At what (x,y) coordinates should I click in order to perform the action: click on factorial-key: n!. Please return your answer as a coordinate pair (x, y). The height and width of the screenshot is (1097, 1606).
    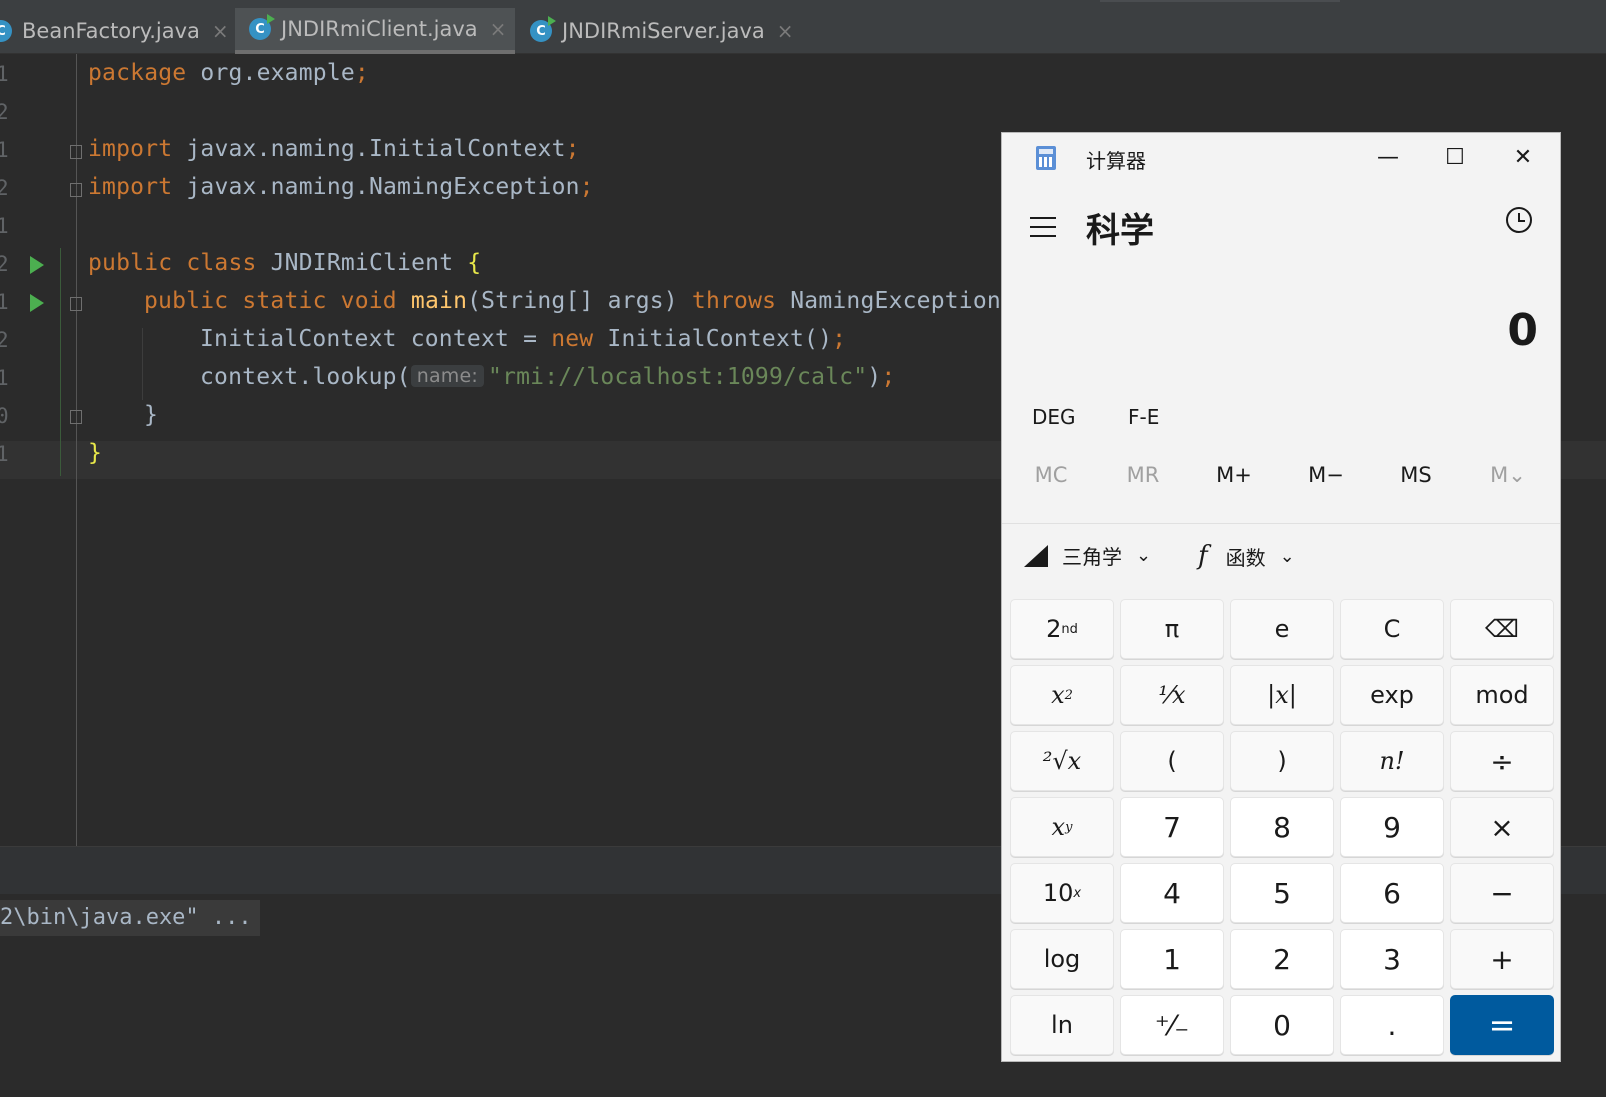
    Looking at the image, I should click on (1392, 761).